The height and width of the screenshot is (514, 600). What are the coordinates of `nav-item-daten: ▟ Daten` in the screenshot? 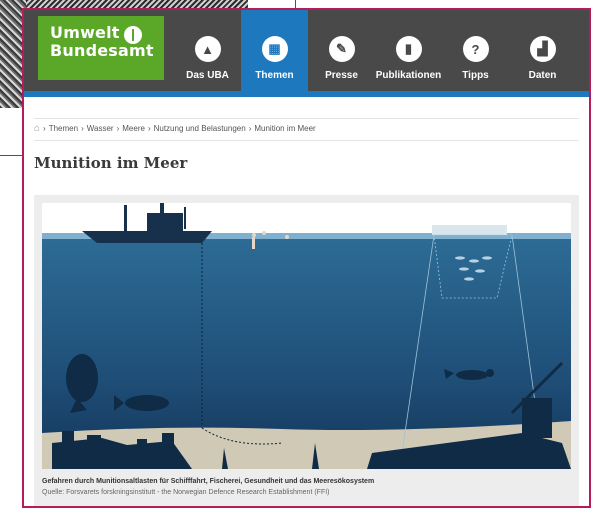 It's located at (542, 50).